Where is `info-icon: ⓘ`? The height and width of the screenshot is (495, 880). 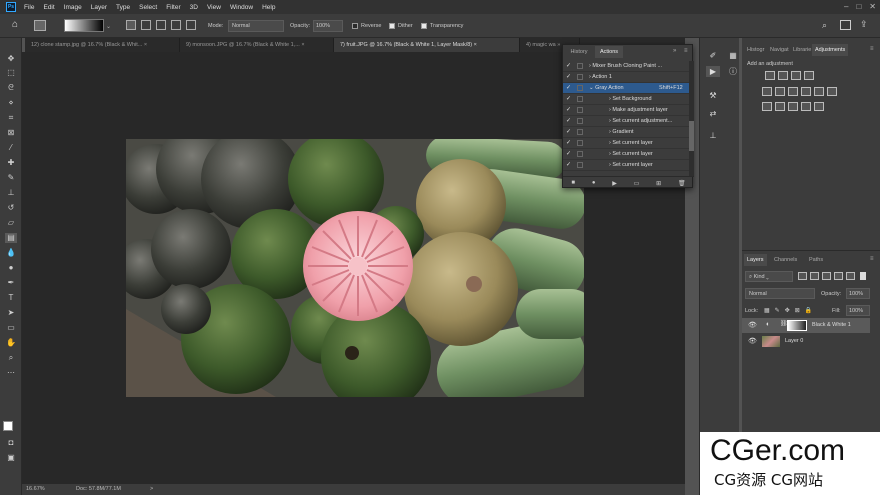 info-icon: ⓘ is located at coordinates (733, 71).